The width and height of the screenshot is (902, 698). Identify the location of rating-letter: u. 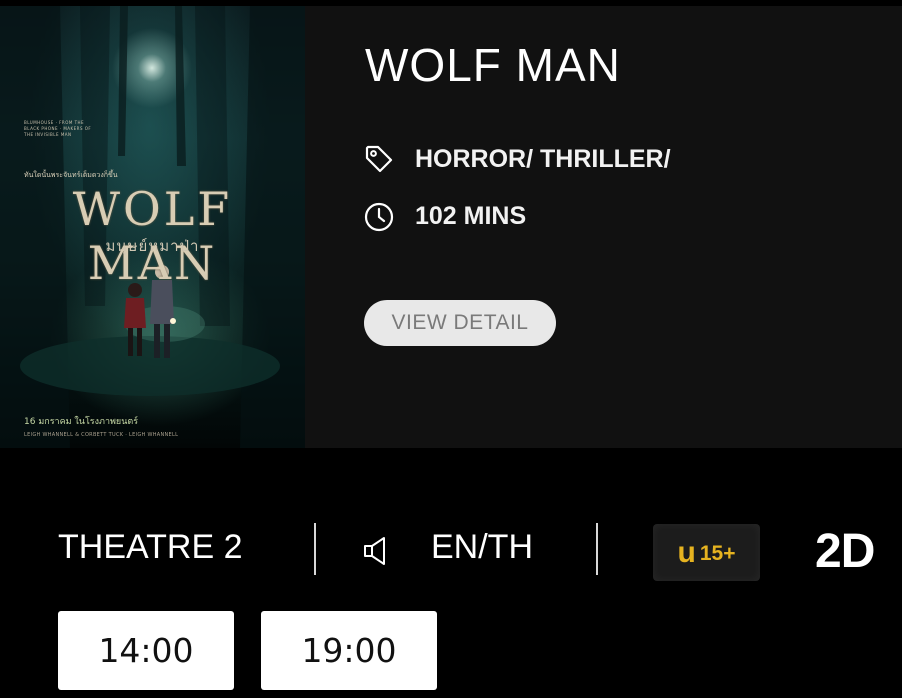
(686, 552).